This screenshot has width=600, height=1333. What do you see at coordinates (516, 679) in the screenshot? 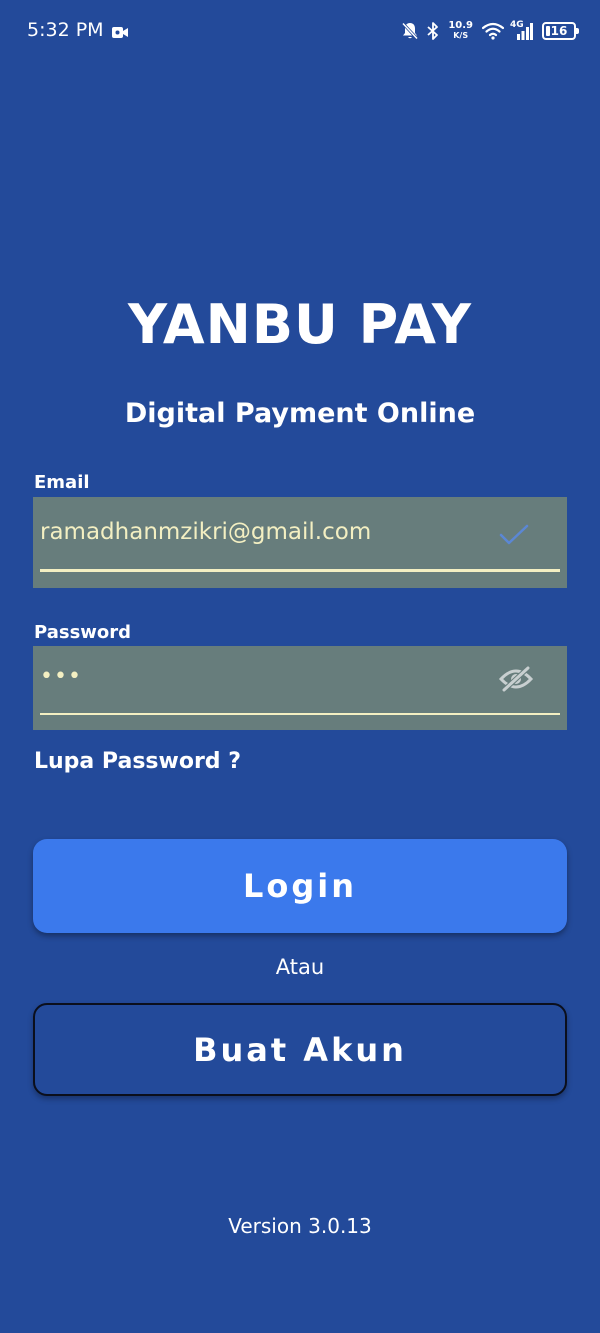
I see `eye-off-icon` at bounding box center [516, 679].